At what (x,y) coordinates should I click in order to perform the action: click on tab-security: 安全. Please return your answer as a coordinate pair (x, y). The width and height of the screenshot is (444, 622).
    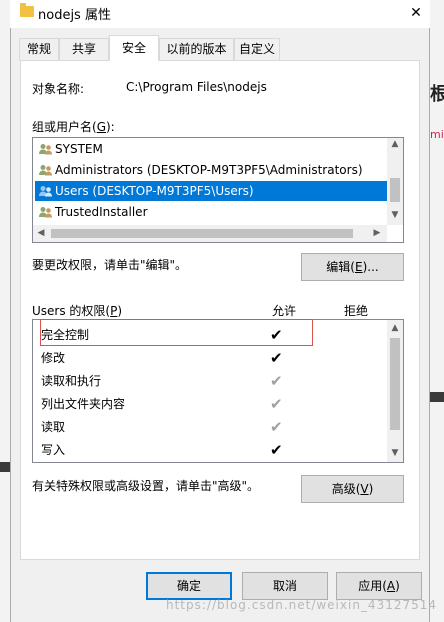
    Looking at the image, I should click on (134, 48).